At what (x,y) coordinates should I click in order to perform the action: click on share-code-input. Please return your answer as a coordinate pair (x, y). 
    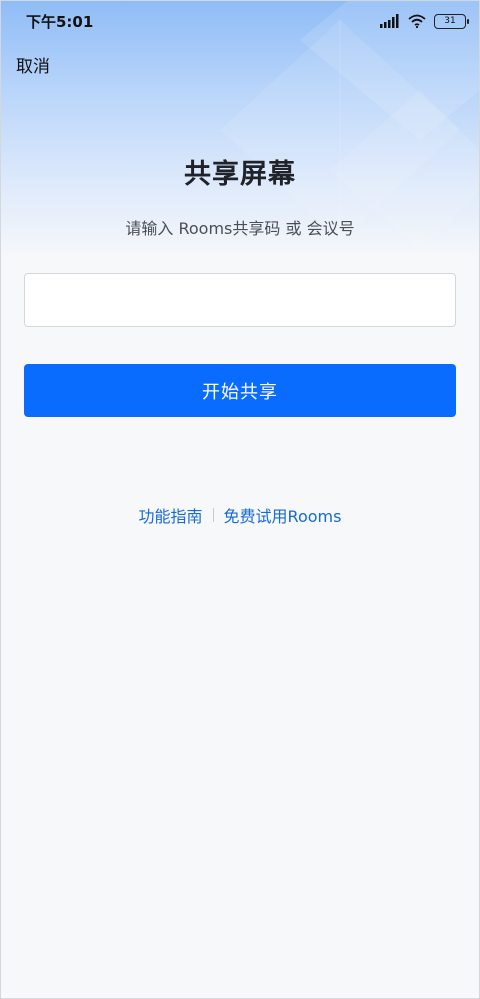
    Looking at the image, I should click on (240, 300).